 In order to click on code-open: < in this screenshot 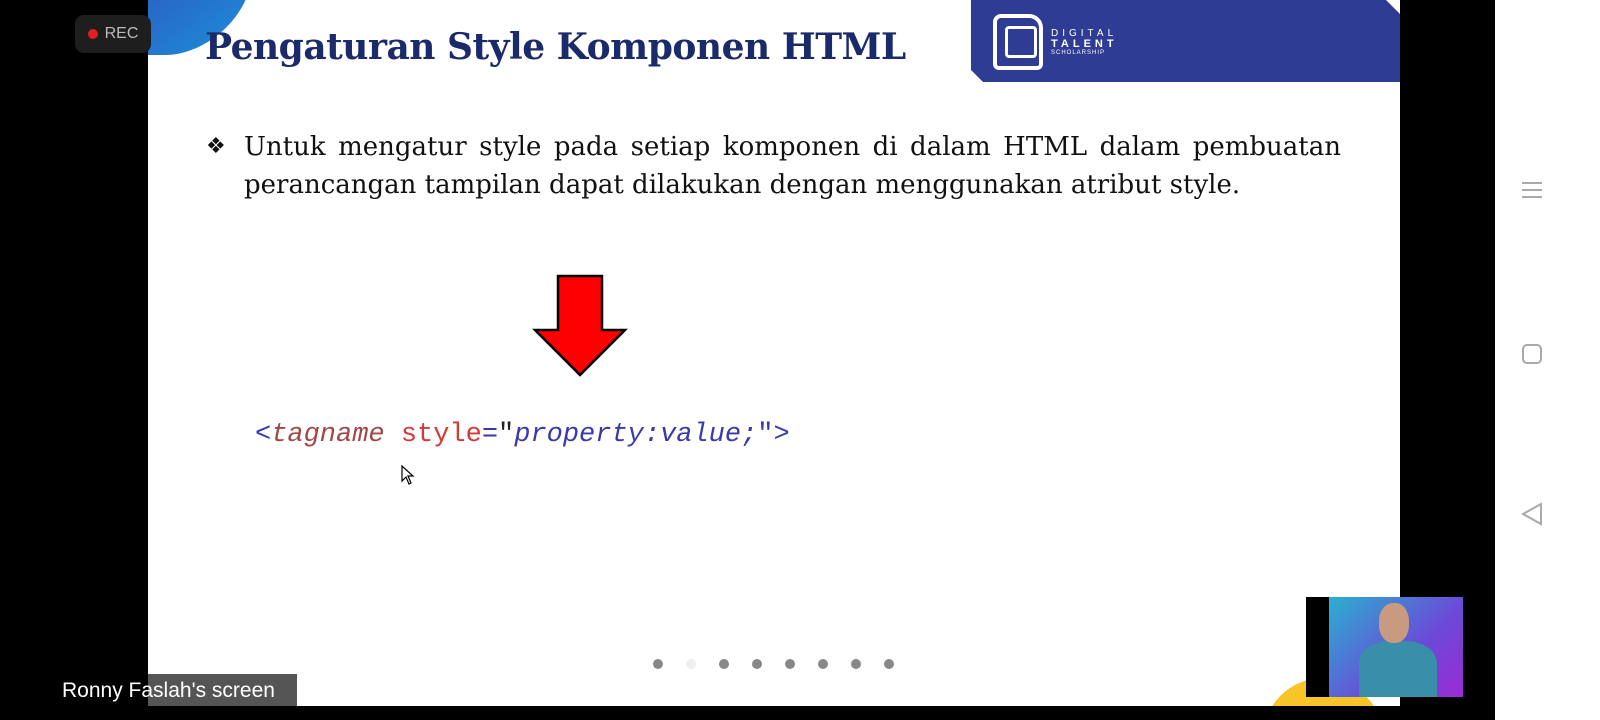, I will do `click(263, 435)`.